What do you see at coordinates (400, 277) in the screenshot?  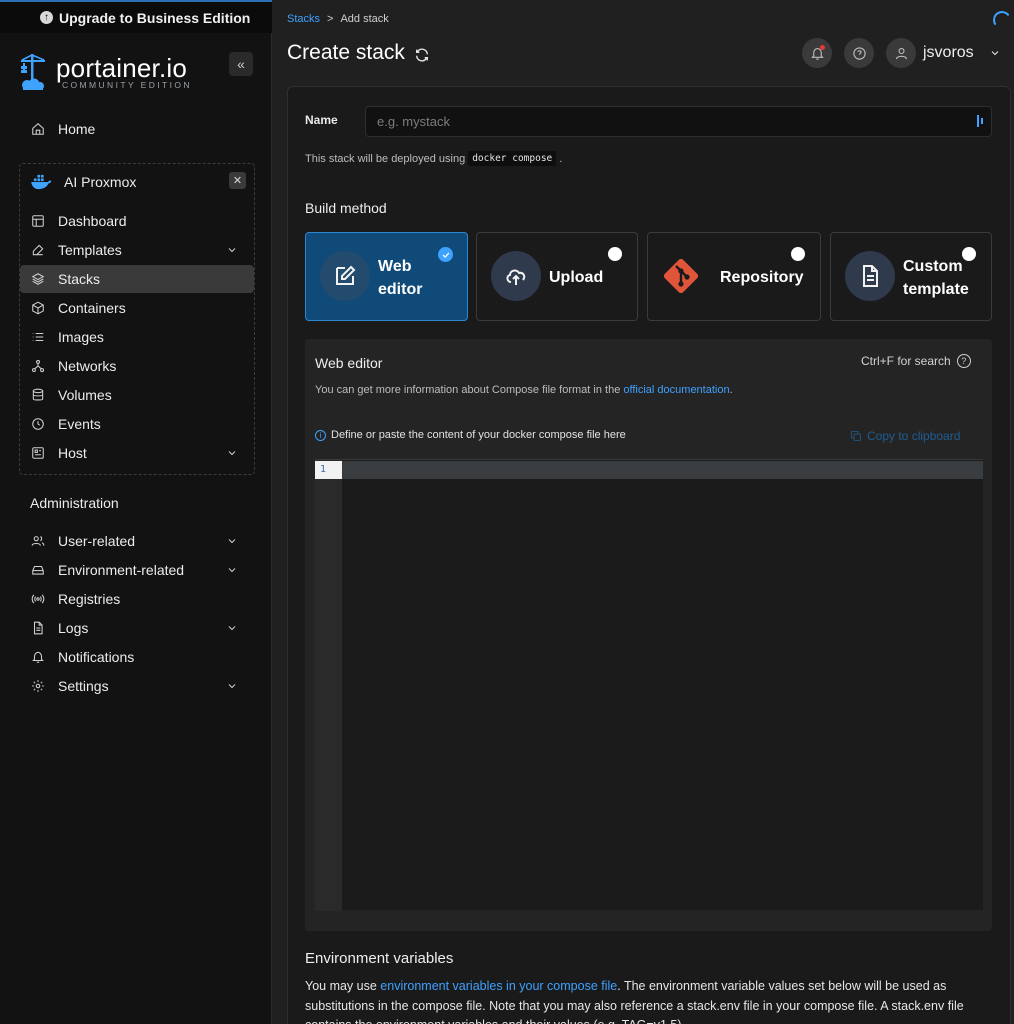 I see `method-label: Web editor` at bounding box center [400, 277].